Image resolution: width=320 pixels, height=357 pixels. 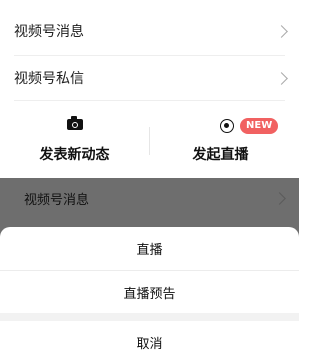 What do you see at coordinates (227, 126) in the screenshot?
I see `live-icon` at bounding box center [227, 126].